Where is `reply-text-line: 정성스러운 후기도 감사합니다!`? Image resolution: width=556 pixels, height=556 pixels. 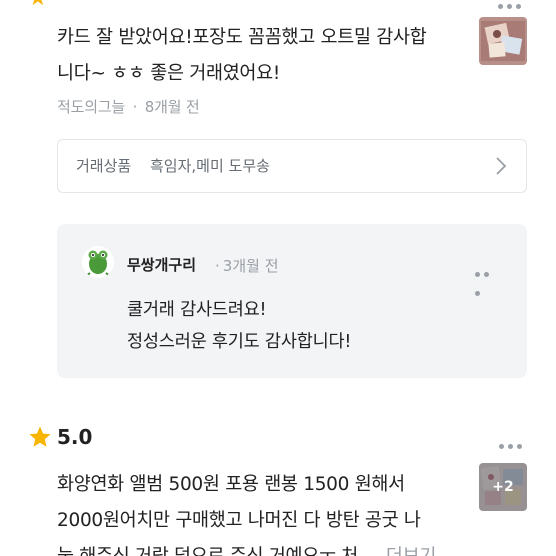 reply-text-line: 정성스러운 후기도 감사합니다! is located at coordinates (239, 342).